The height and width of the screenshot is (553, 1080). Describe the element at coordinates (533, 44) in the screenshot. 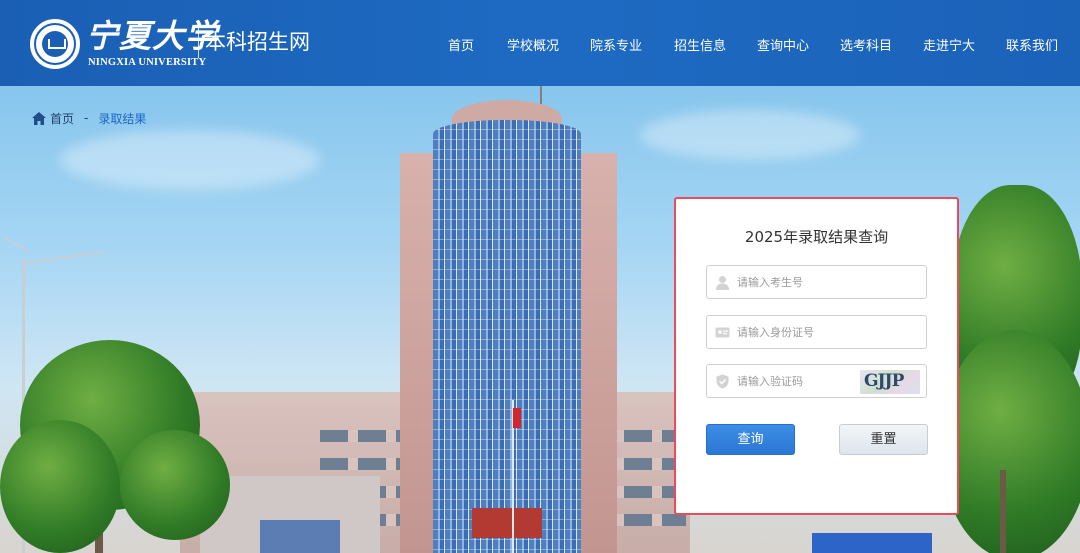

I see `nav-item-school-overview: 学校概况` at that location.